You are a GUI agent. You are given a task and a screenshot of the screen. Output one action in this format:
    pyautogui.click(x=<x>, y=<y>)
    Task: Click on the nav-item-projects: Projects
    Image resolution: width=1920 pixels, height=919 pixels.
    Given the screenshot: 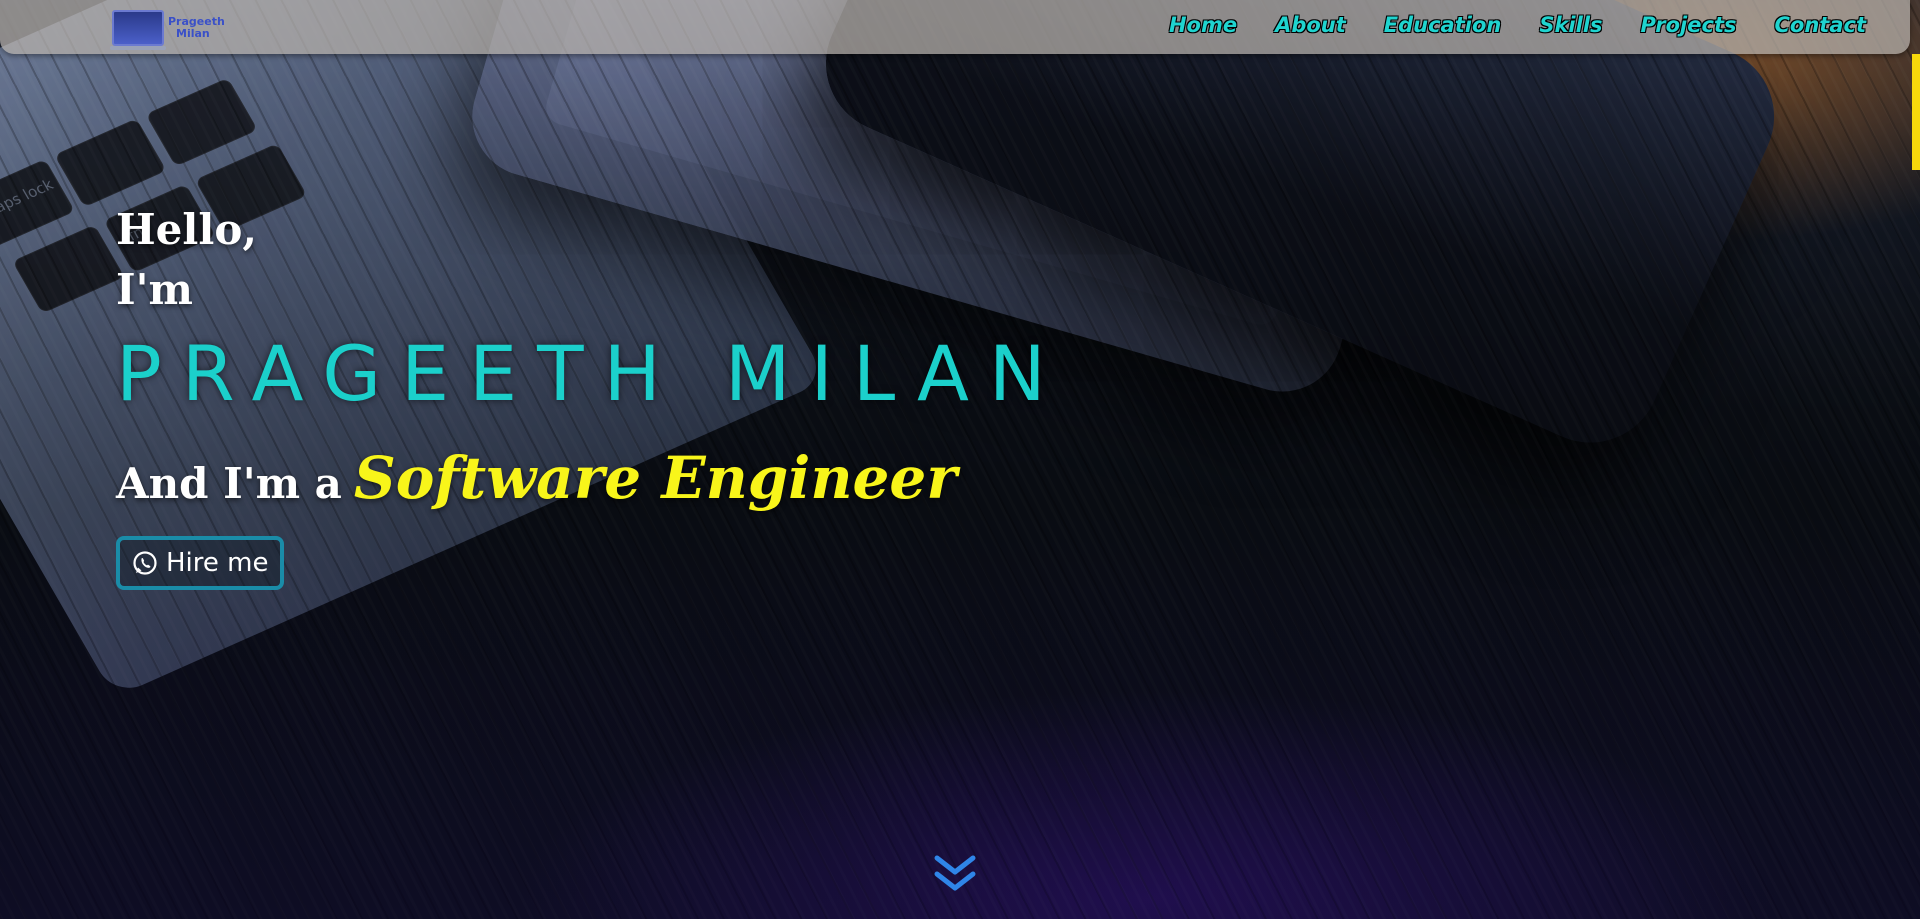 What is the action you would take?
    pyautogui.click(x=1689, y=25)
    